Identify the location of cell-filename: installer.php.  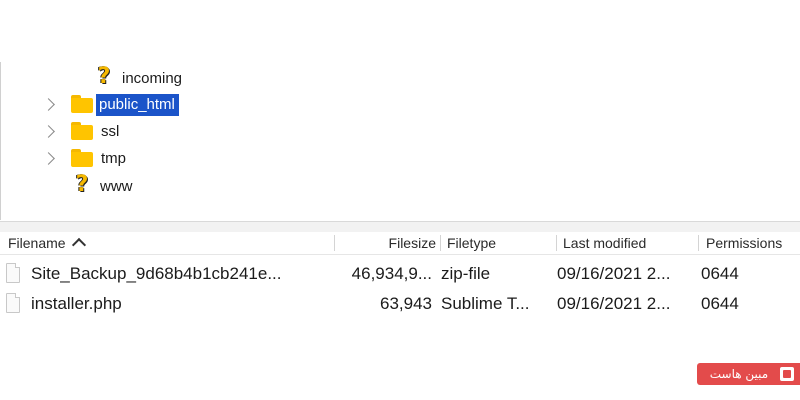
(76, 303).